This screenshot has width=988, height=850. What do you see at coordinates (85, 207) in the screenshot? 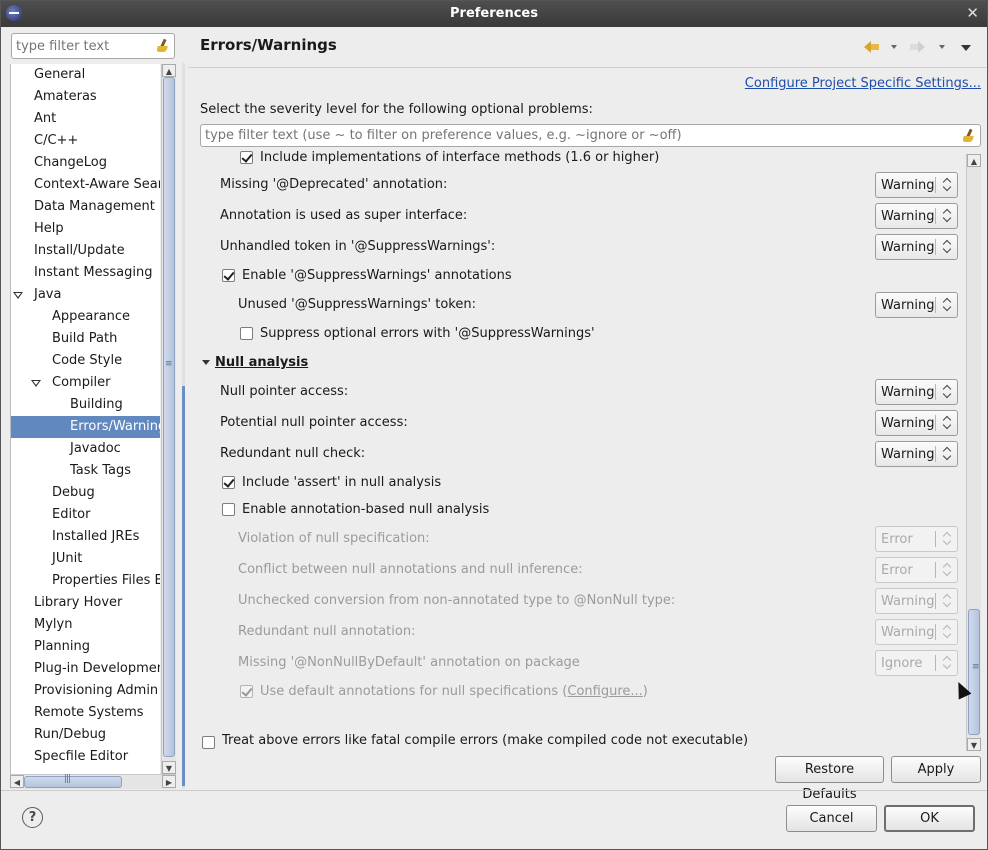
I see `tree-item: Data Management` at bounding box center [85, 207].